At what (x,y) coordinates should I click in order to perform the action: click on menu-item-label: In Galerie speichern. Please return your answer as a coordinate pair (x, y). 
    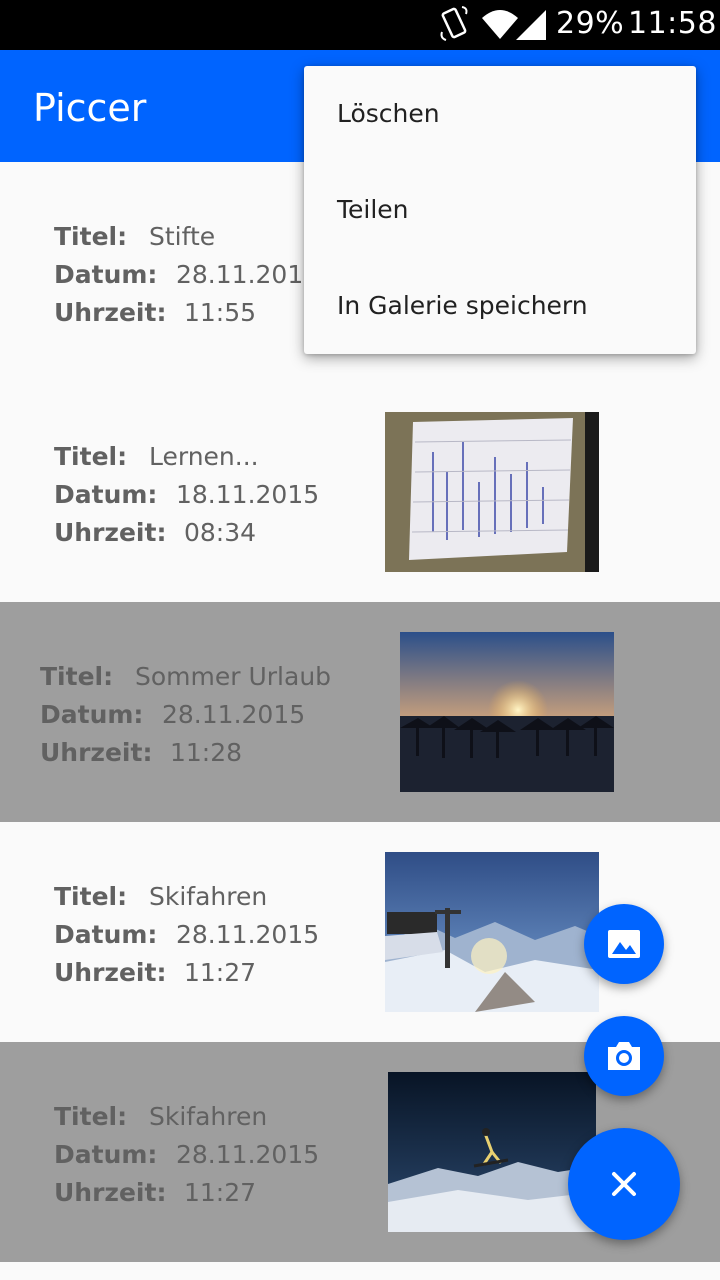
    Looking at the image, I should click on (462, 305).